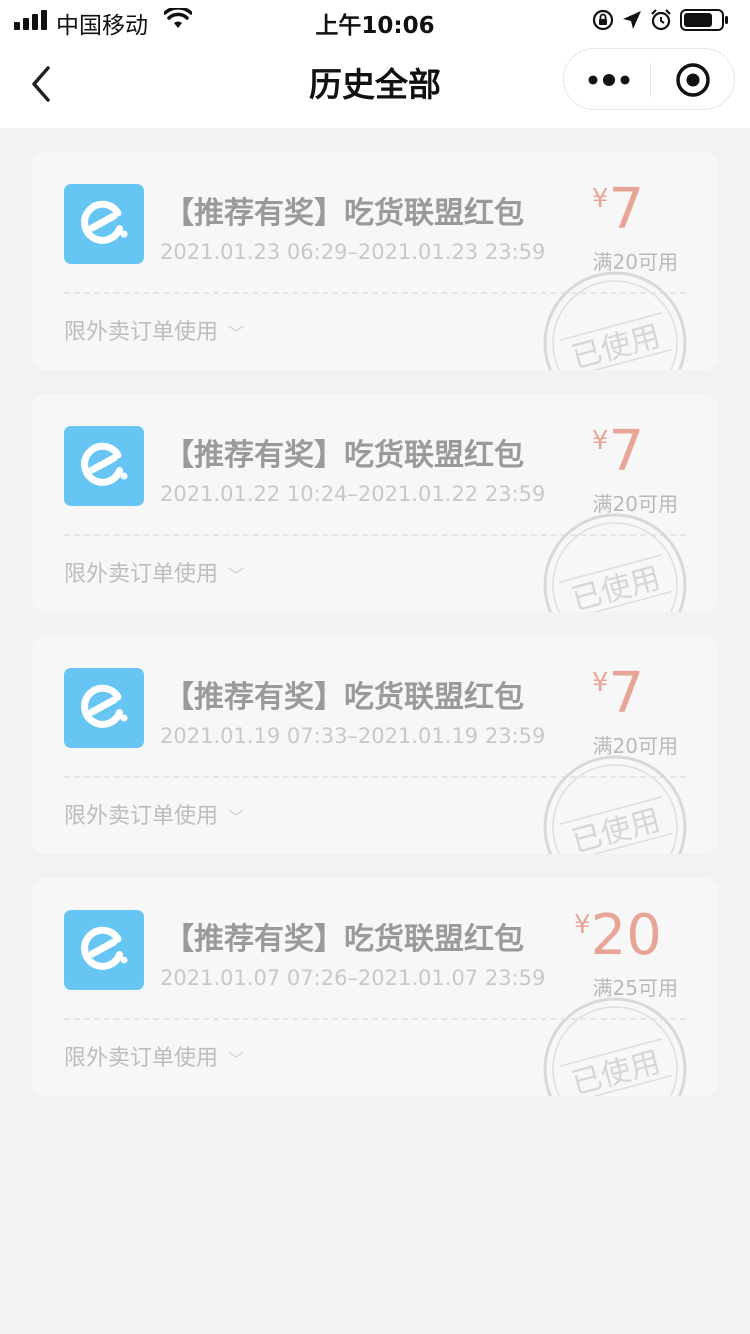 The width and height of the screenshot is (750, 1334). I want to click on status-bar: 中国移动 上午10:06, so click(375, 20).